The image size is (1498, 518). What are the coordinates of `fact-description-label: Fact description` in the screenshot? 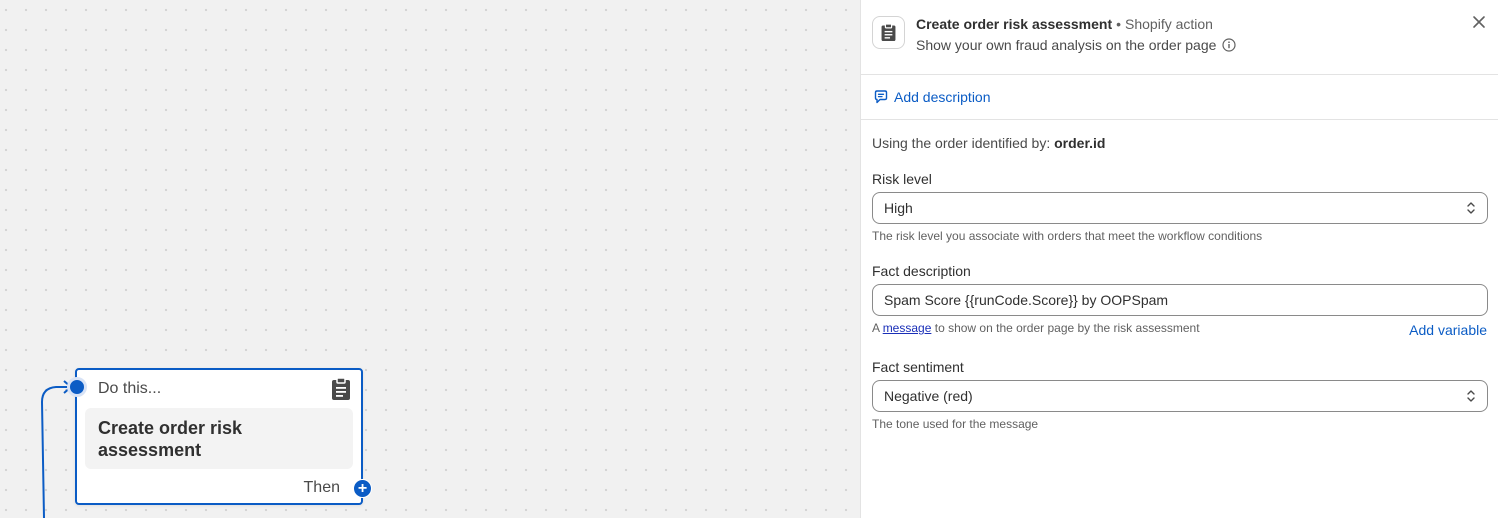 It's located at (921, 271).